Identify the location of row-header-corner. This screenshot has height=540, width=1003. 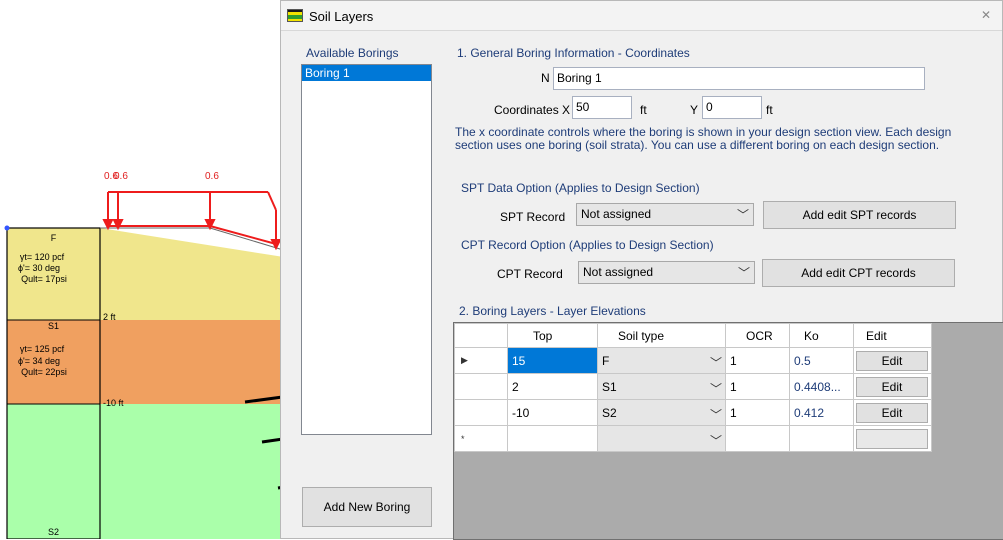
(481, 335).